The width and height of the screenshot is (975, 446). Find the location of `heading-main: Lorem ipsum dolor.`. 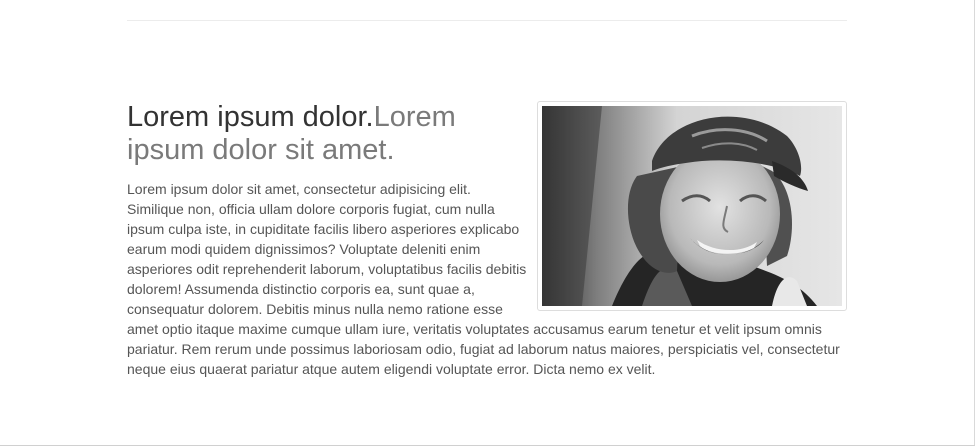

heading-main: Lorem ipsum dolor. is located at coordinates (250, 117).